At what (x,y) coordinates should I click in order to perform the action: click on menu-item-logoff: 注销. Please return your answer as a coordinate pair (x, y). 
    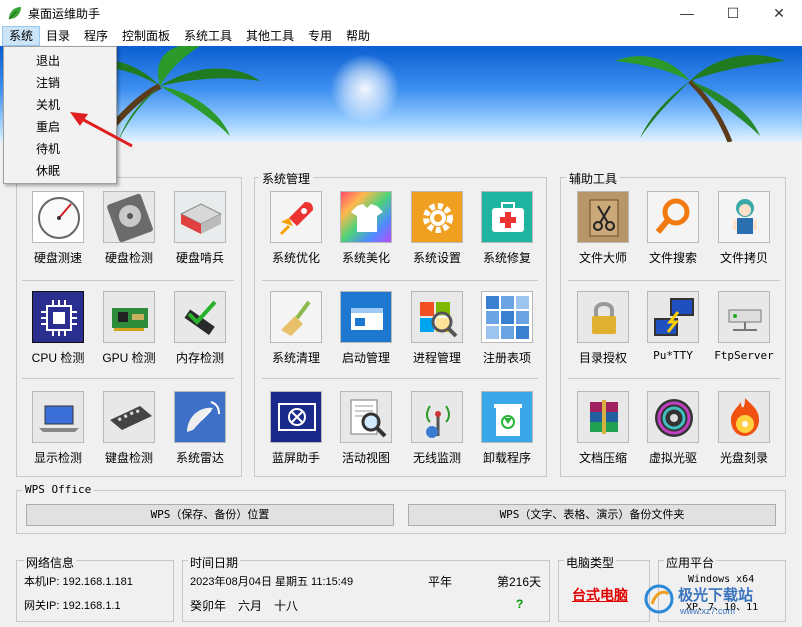
    Looking at the image, I should click on (48, 82).